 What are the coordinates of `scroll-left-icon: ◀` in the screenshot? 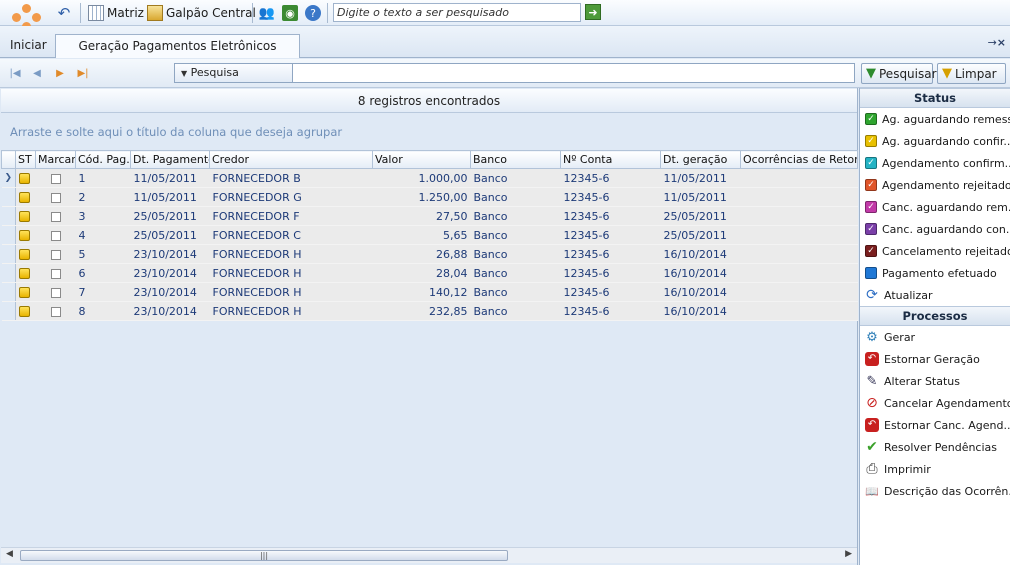 It's located at (9, 554).